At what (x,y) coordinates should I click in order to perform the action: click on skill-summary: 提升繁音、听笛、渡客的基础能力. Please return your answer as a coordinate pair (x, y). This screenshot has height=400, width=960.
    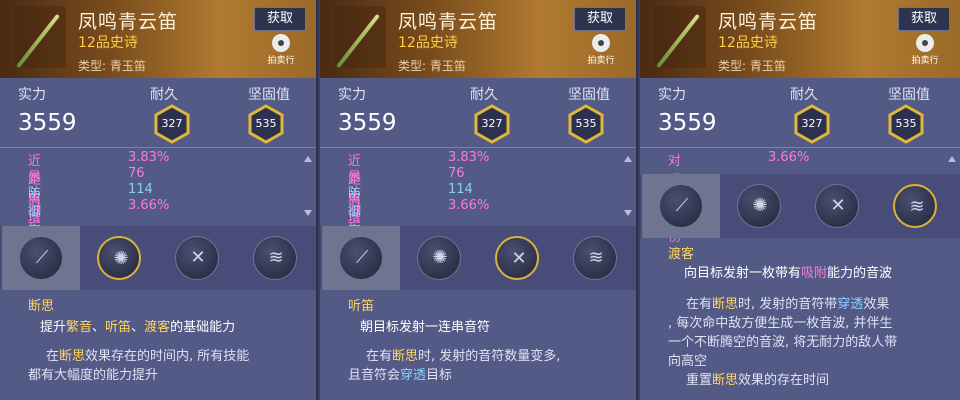
    Looking at the image, I should click on (138, 327).